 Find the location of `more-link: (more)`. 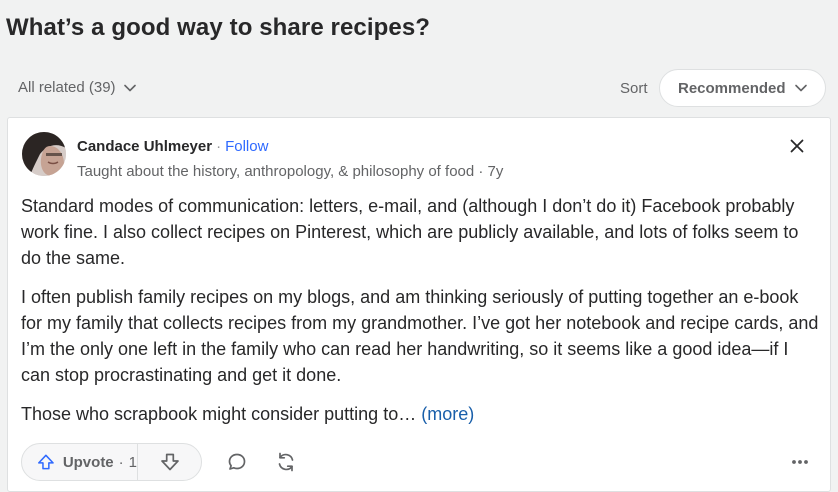

more-link: (more) is located at coordinates (447, 414).